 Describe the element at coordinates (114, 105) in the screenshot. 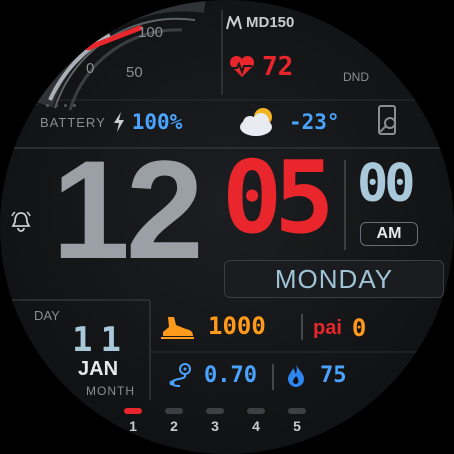

I see `battery-dots` at that location.